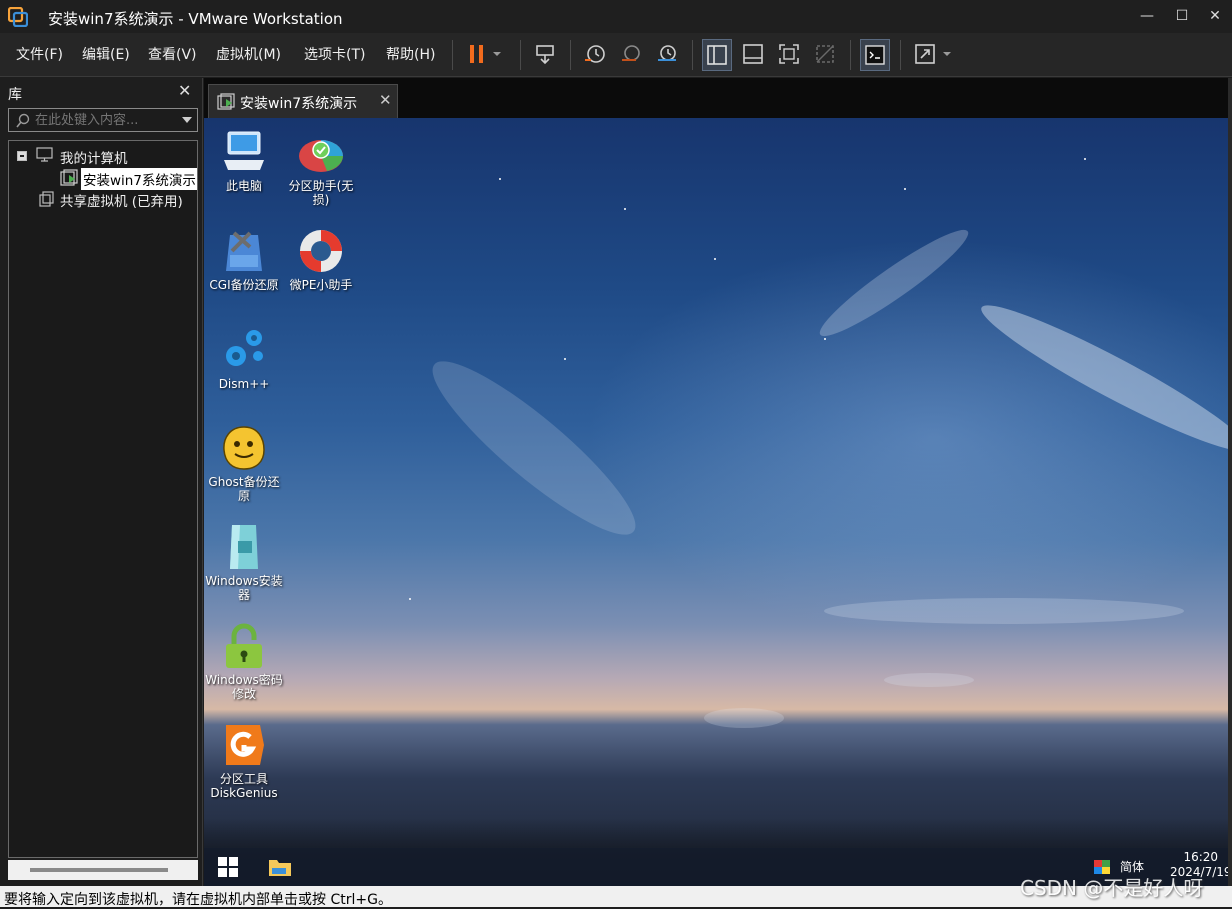  What do you see at coordinates (23, 120) in the screenshot?
I see `search-icon` at bounding box center [23, 120].